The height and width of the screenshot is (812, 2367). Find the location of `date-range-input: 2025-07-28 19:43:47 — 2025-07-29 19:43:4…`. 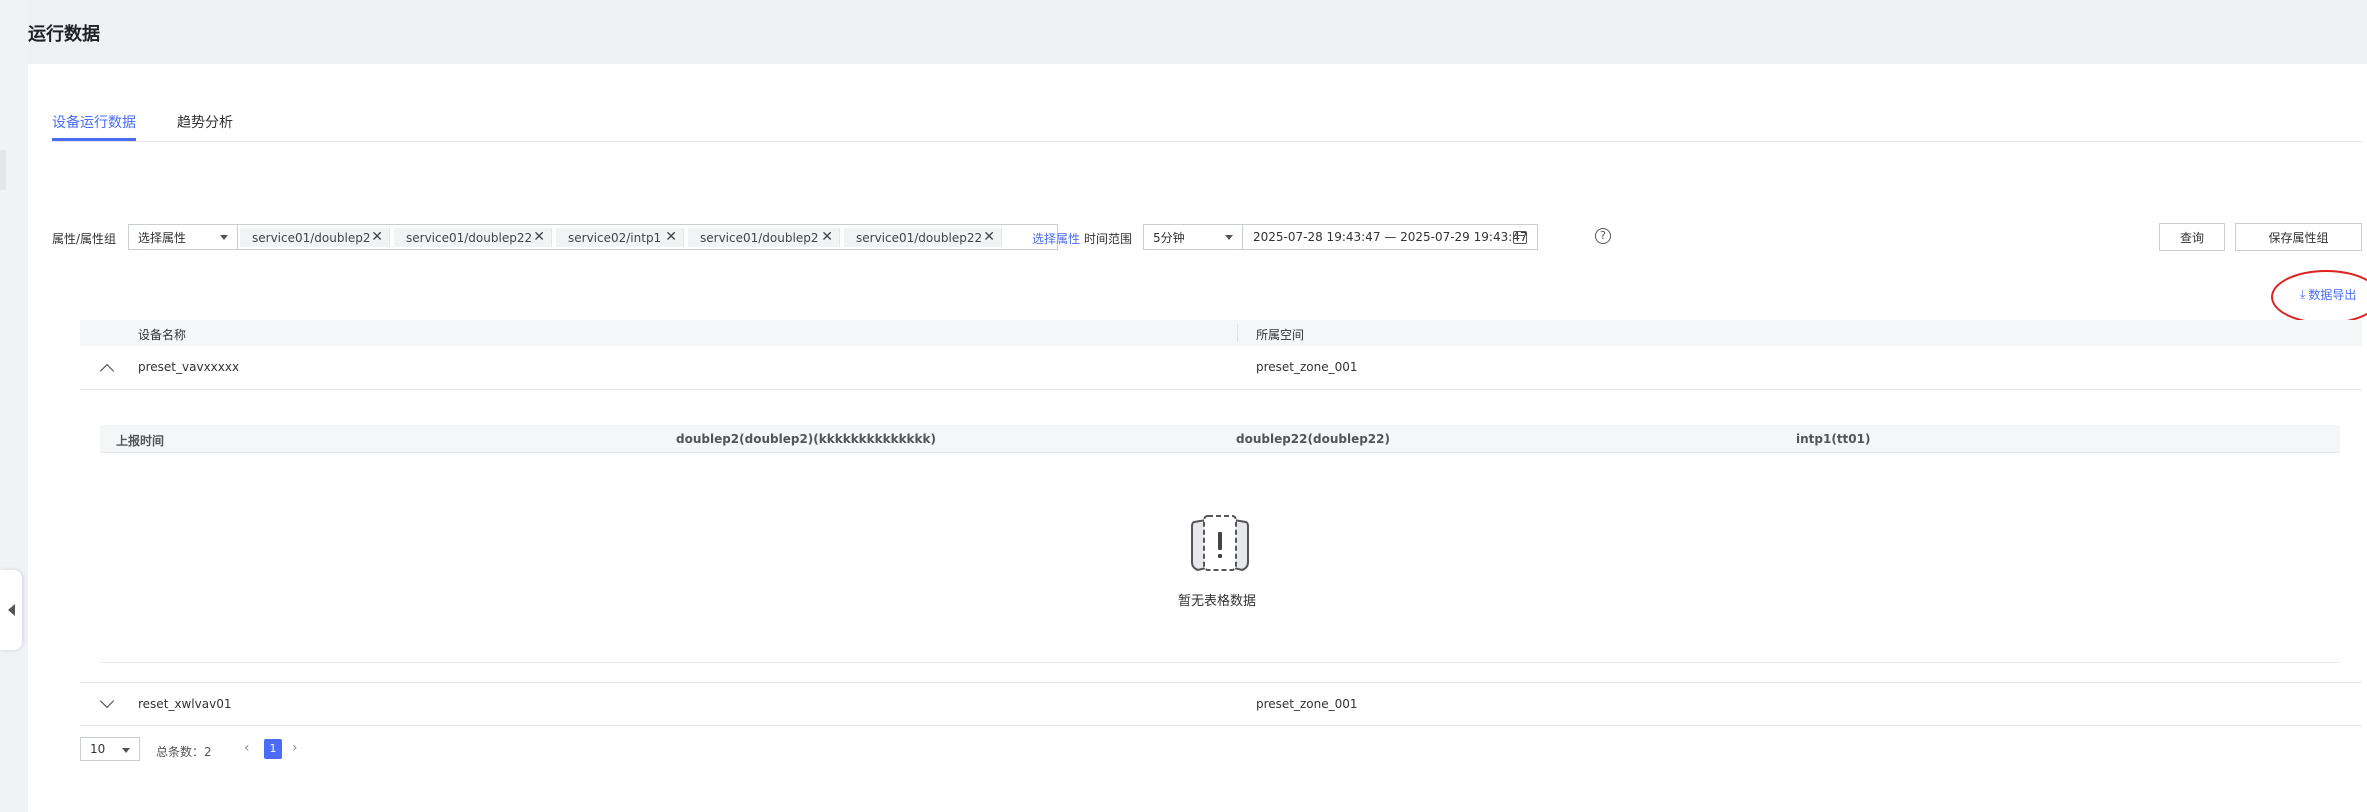

date-range-input: 2025-07-28 19:43:47 — 2025-07-29 19:43:4… is located at coordinates (1390, 237).